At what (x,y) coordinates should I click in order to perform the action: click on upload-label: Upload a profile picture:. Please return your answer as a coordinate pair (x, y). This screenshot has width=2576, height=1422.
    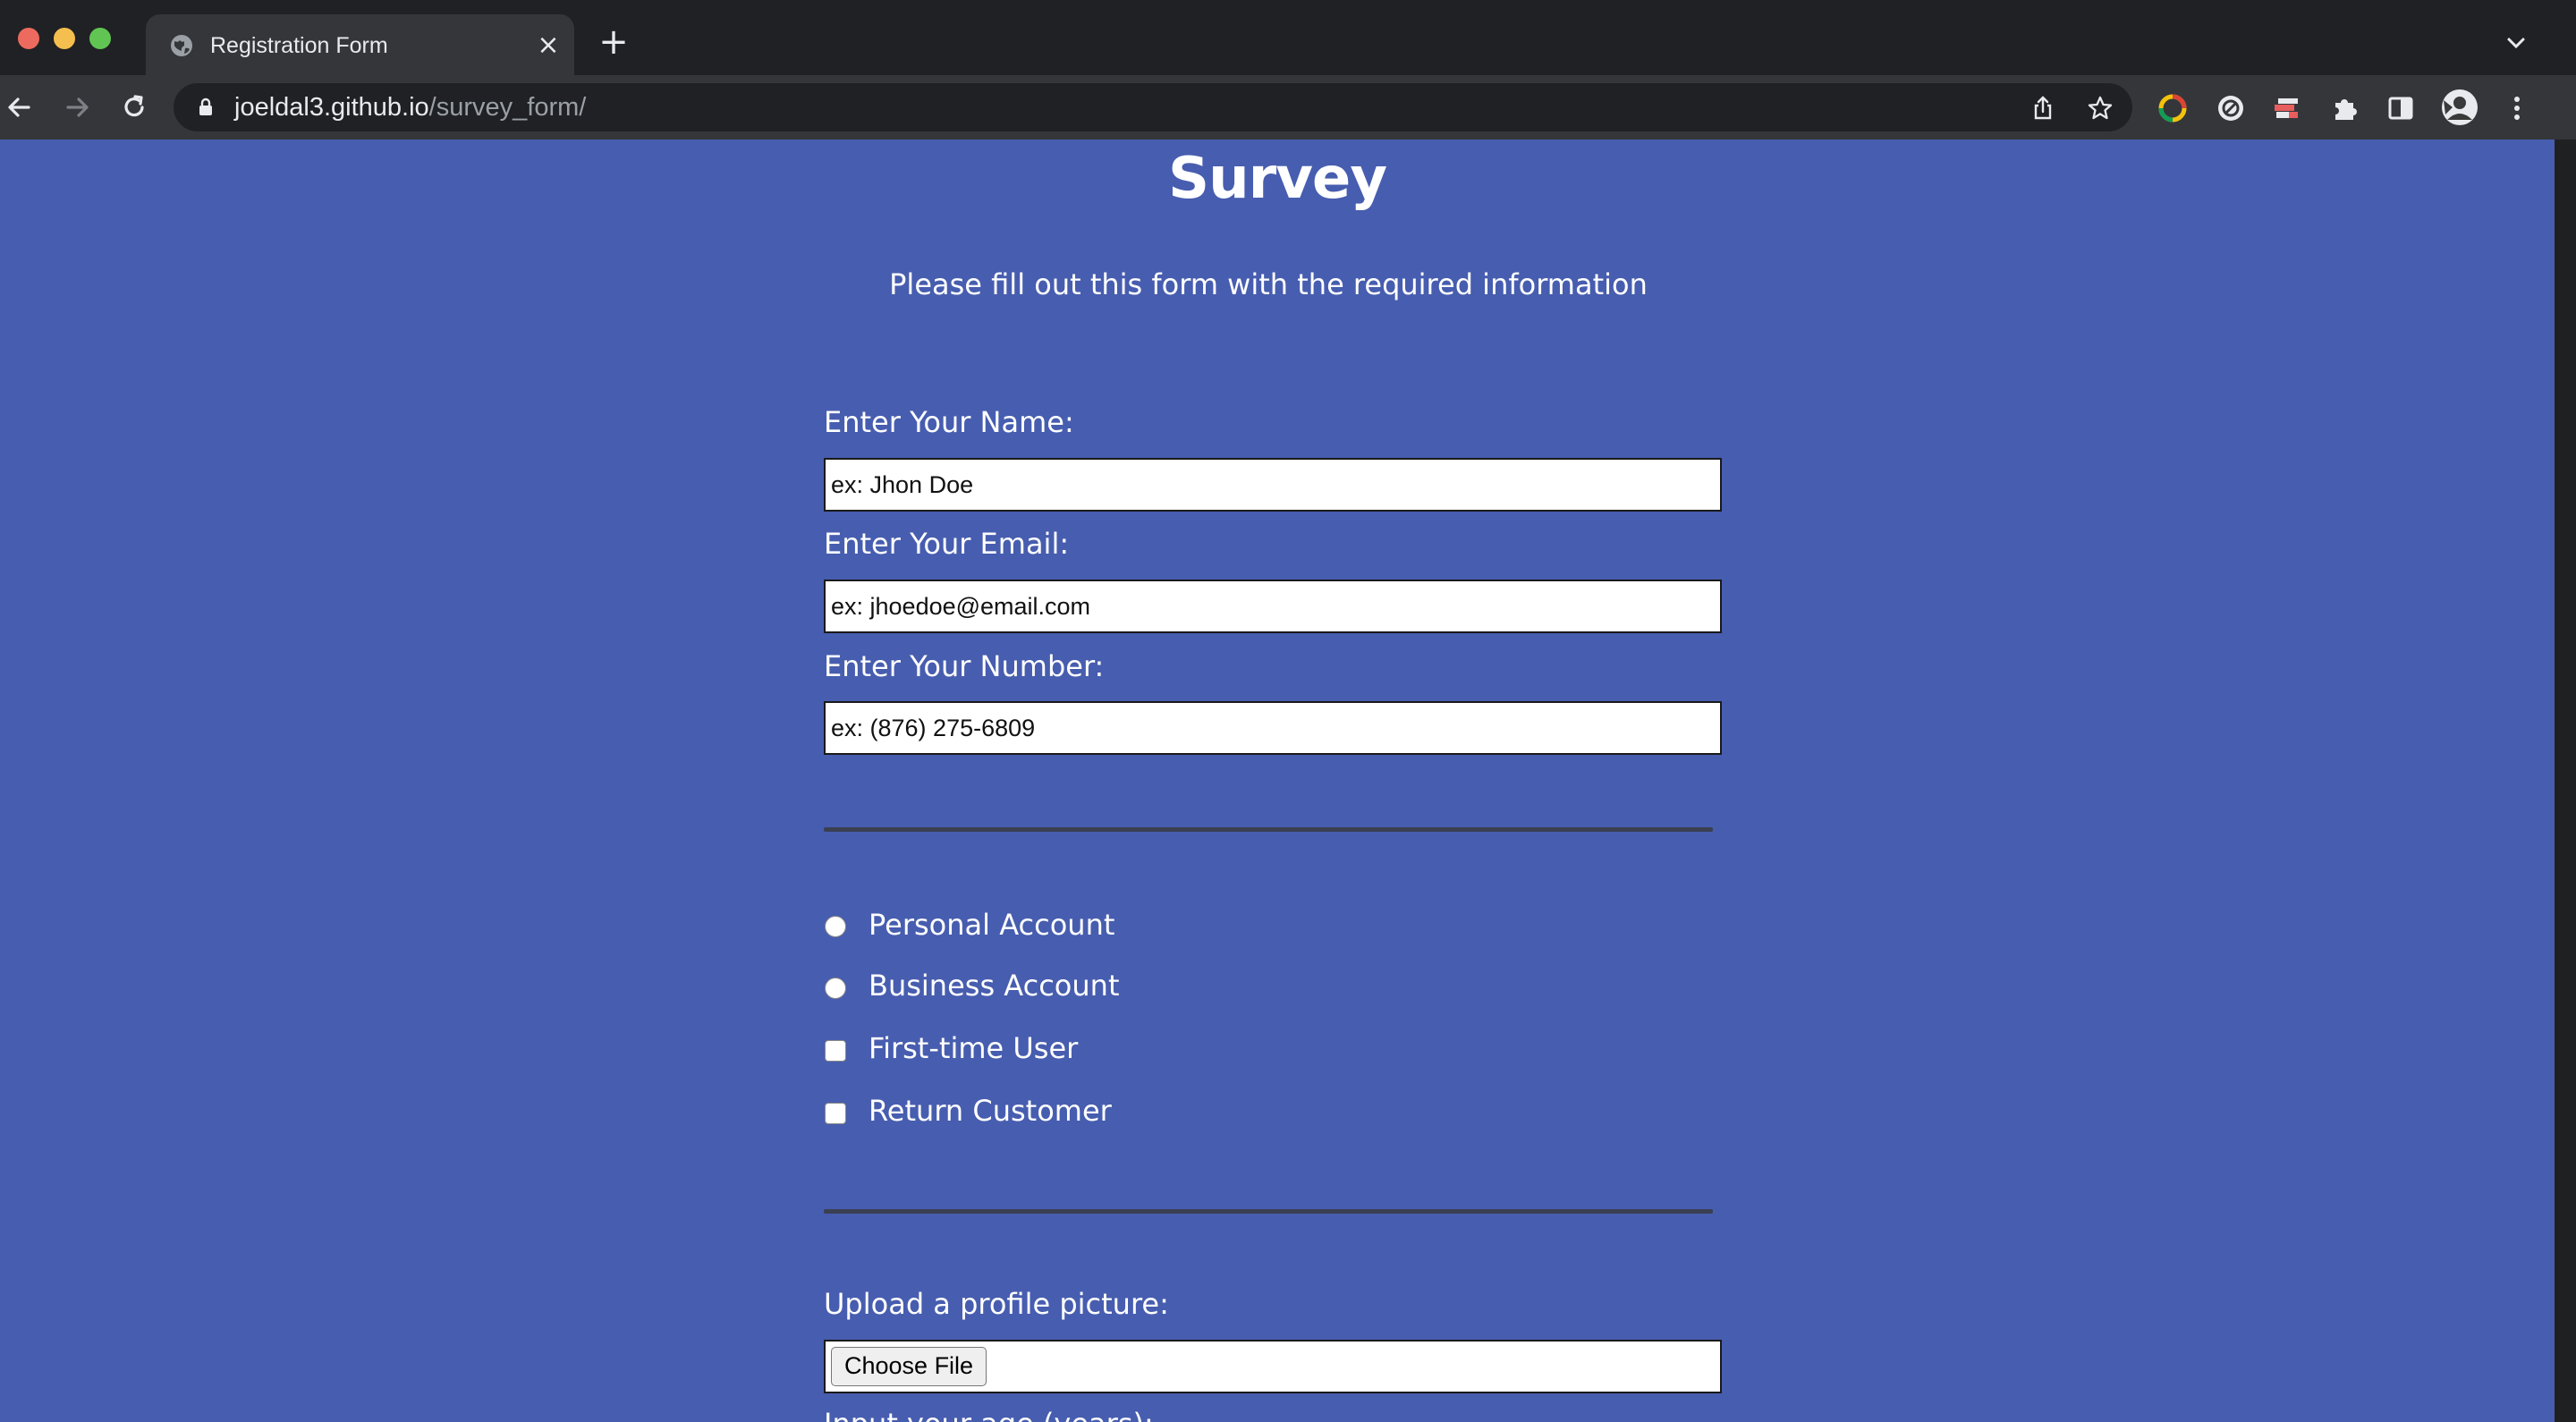
    Looking at the image, I should click on (996, 1304).